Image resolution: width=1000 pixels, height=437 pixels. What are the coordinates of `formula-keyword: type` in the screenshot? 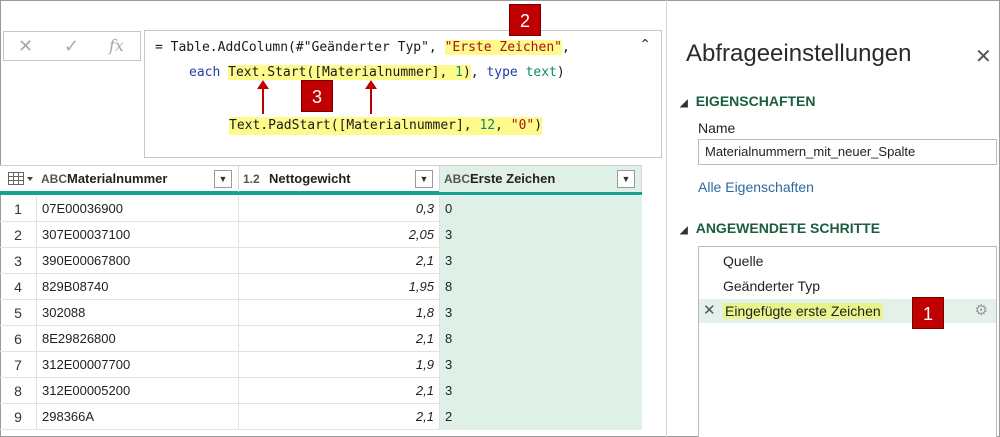 It's located at (502, 72).